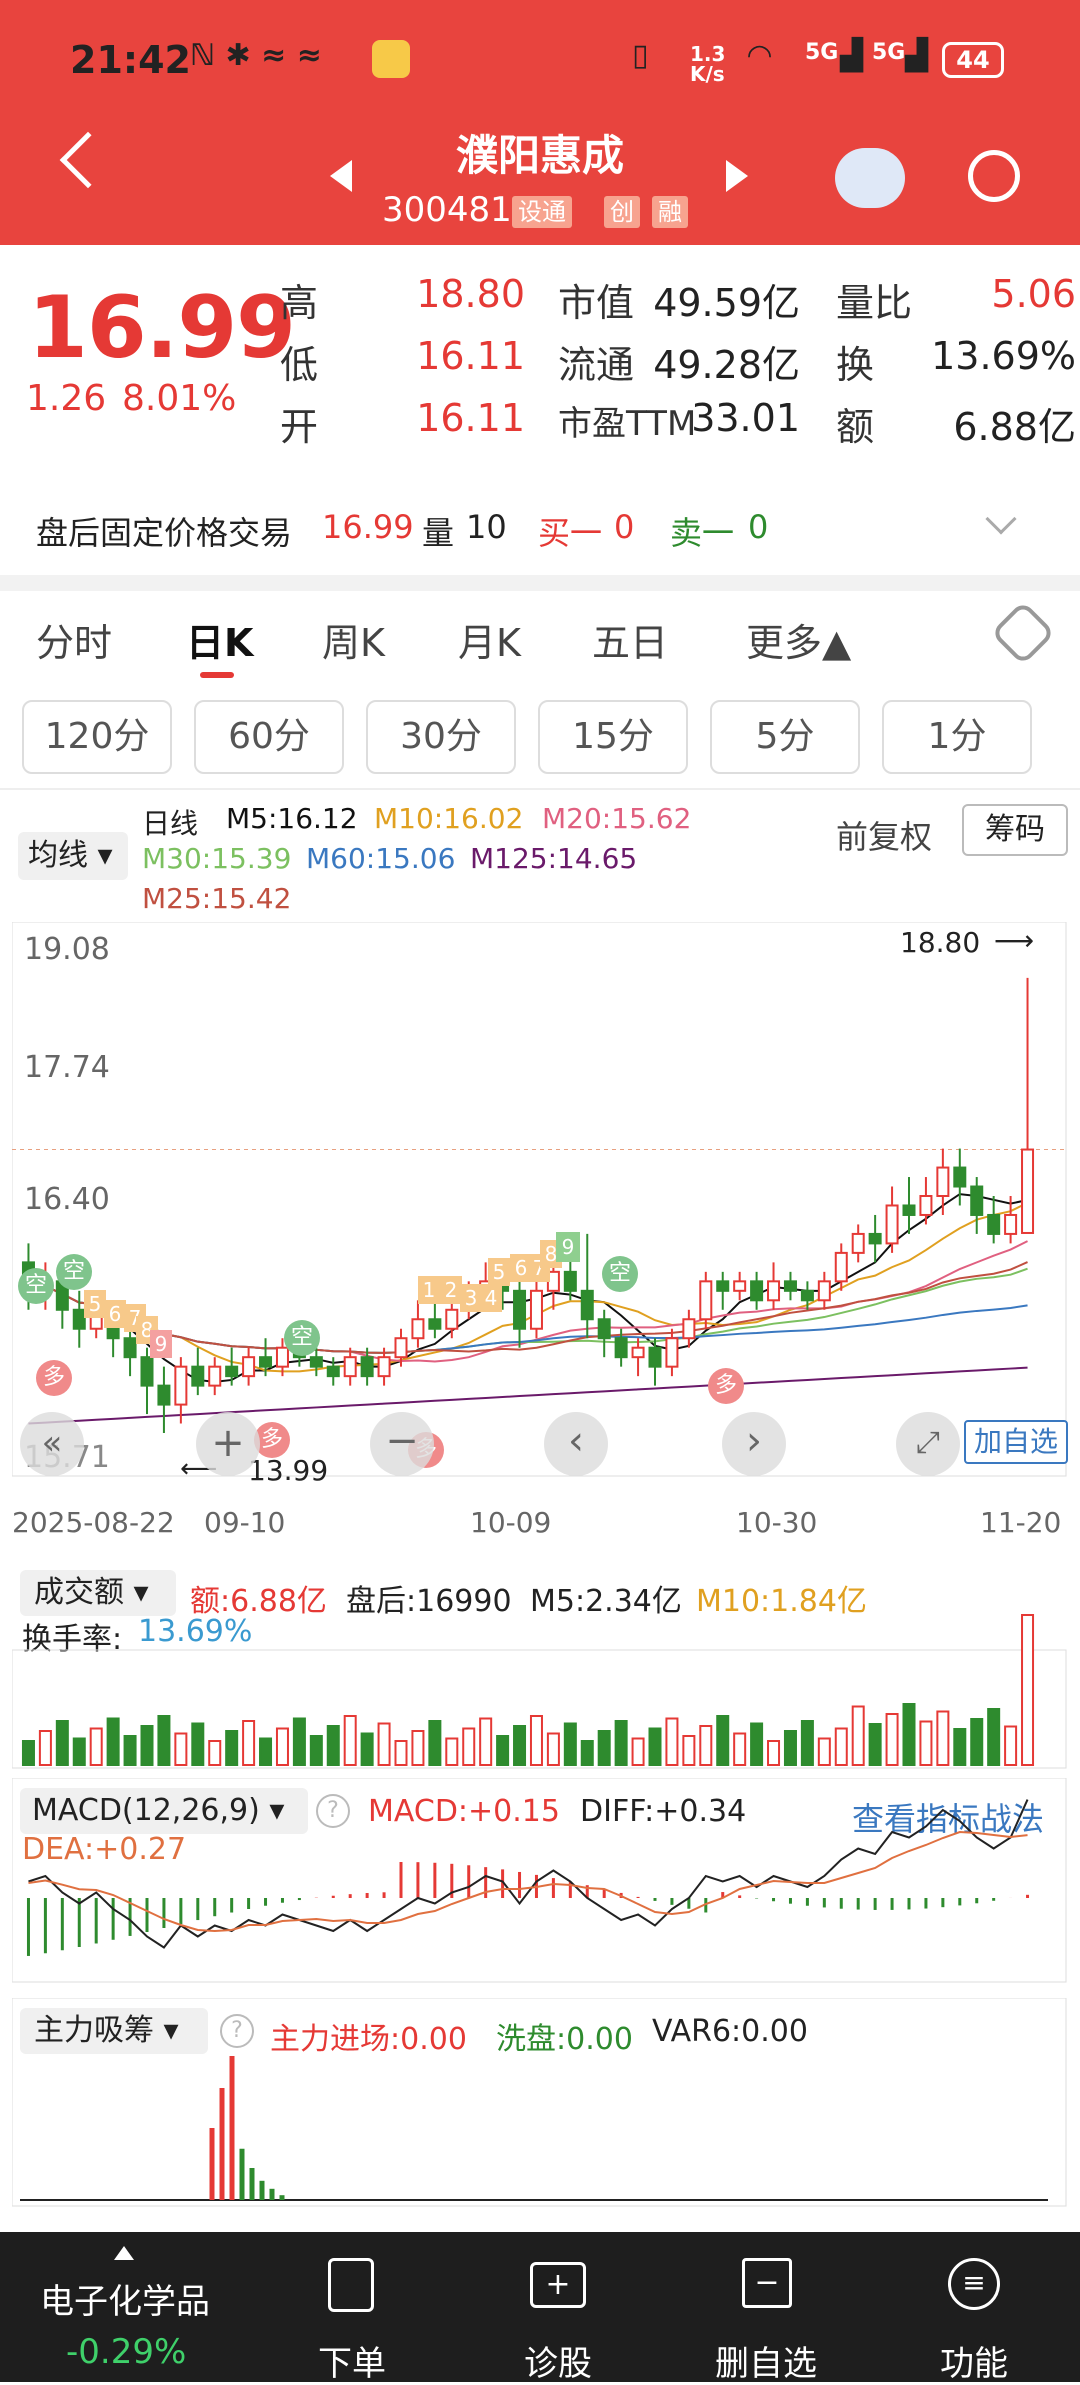 This screenshot has width=1080, height=2385. Describe the element at coordinates (1016, 1442) in the screenshot. I see `add-watchlist-button: 加自选` at that location.